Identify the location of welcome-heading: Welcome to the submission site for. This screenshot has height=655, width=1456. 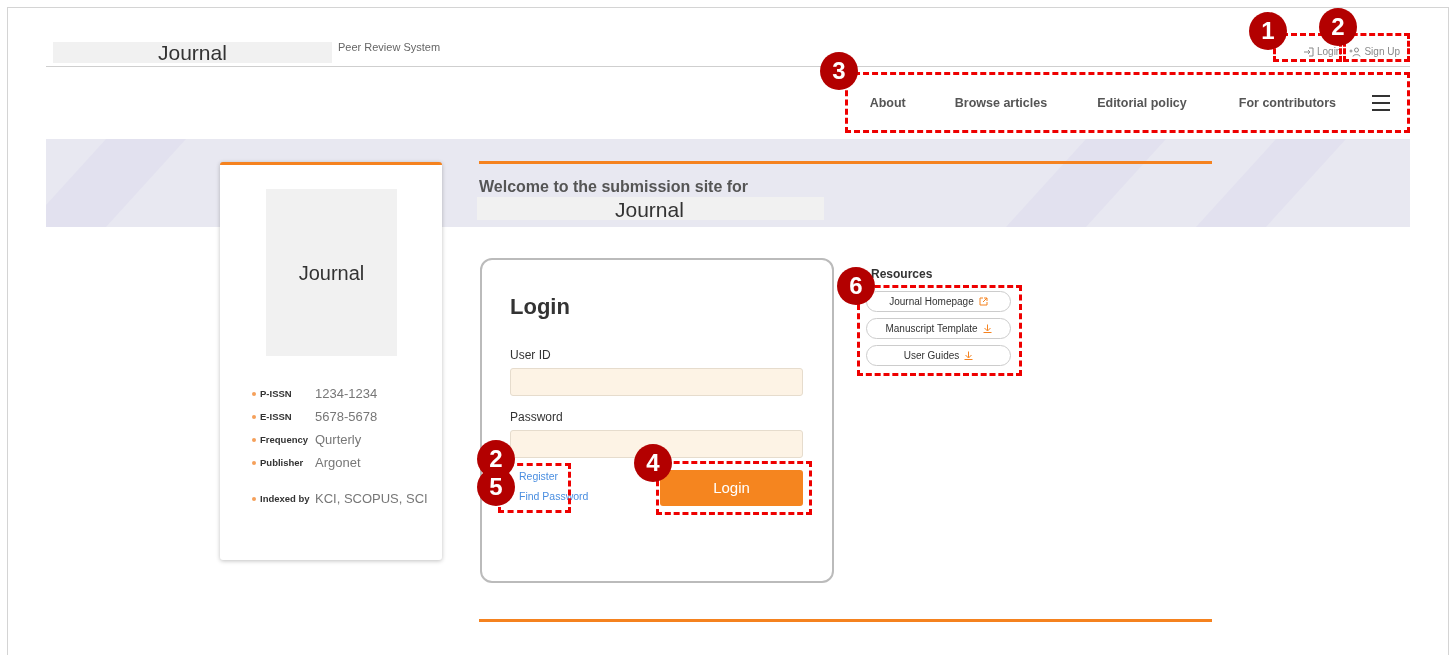
(614, 187).